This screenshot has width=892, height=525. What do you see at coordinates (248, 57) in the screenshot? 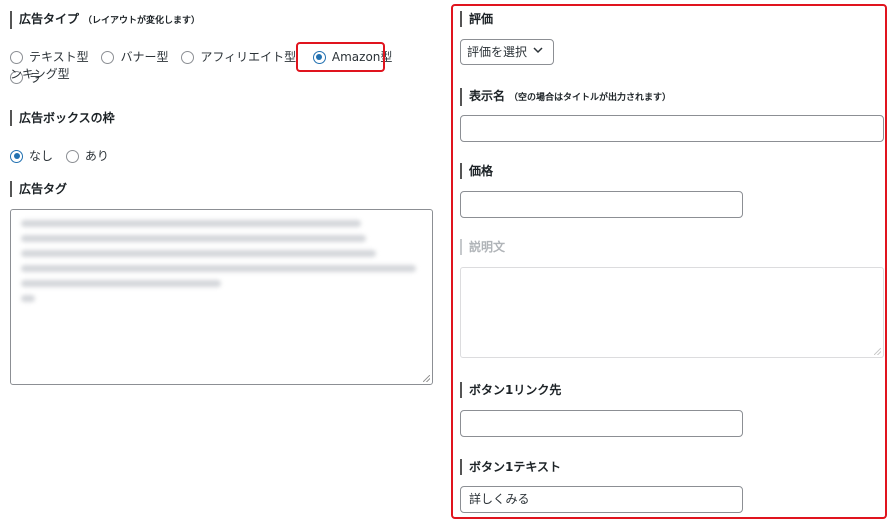
I see `radio-label: アフィリエイト型` at bounding box center [248, 57].